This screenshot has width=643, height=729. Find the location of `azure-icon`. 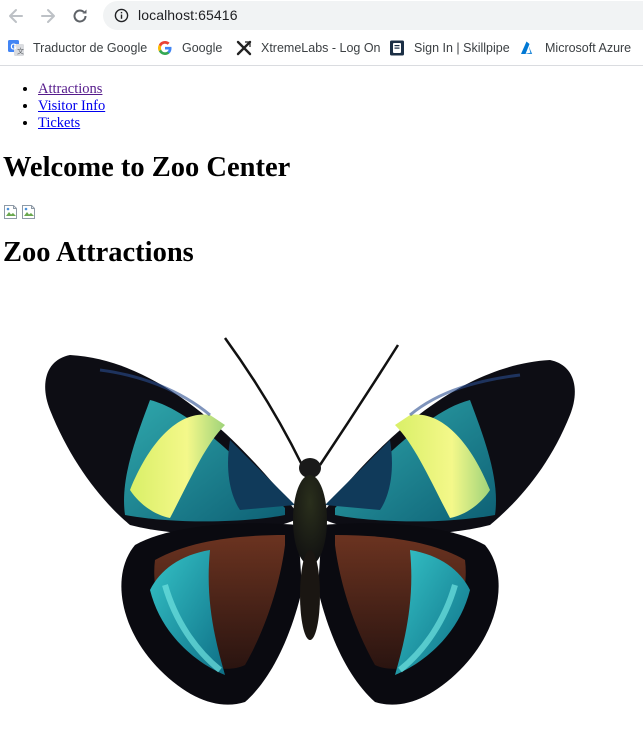

azure-icon is located at coordinates (527, 47).